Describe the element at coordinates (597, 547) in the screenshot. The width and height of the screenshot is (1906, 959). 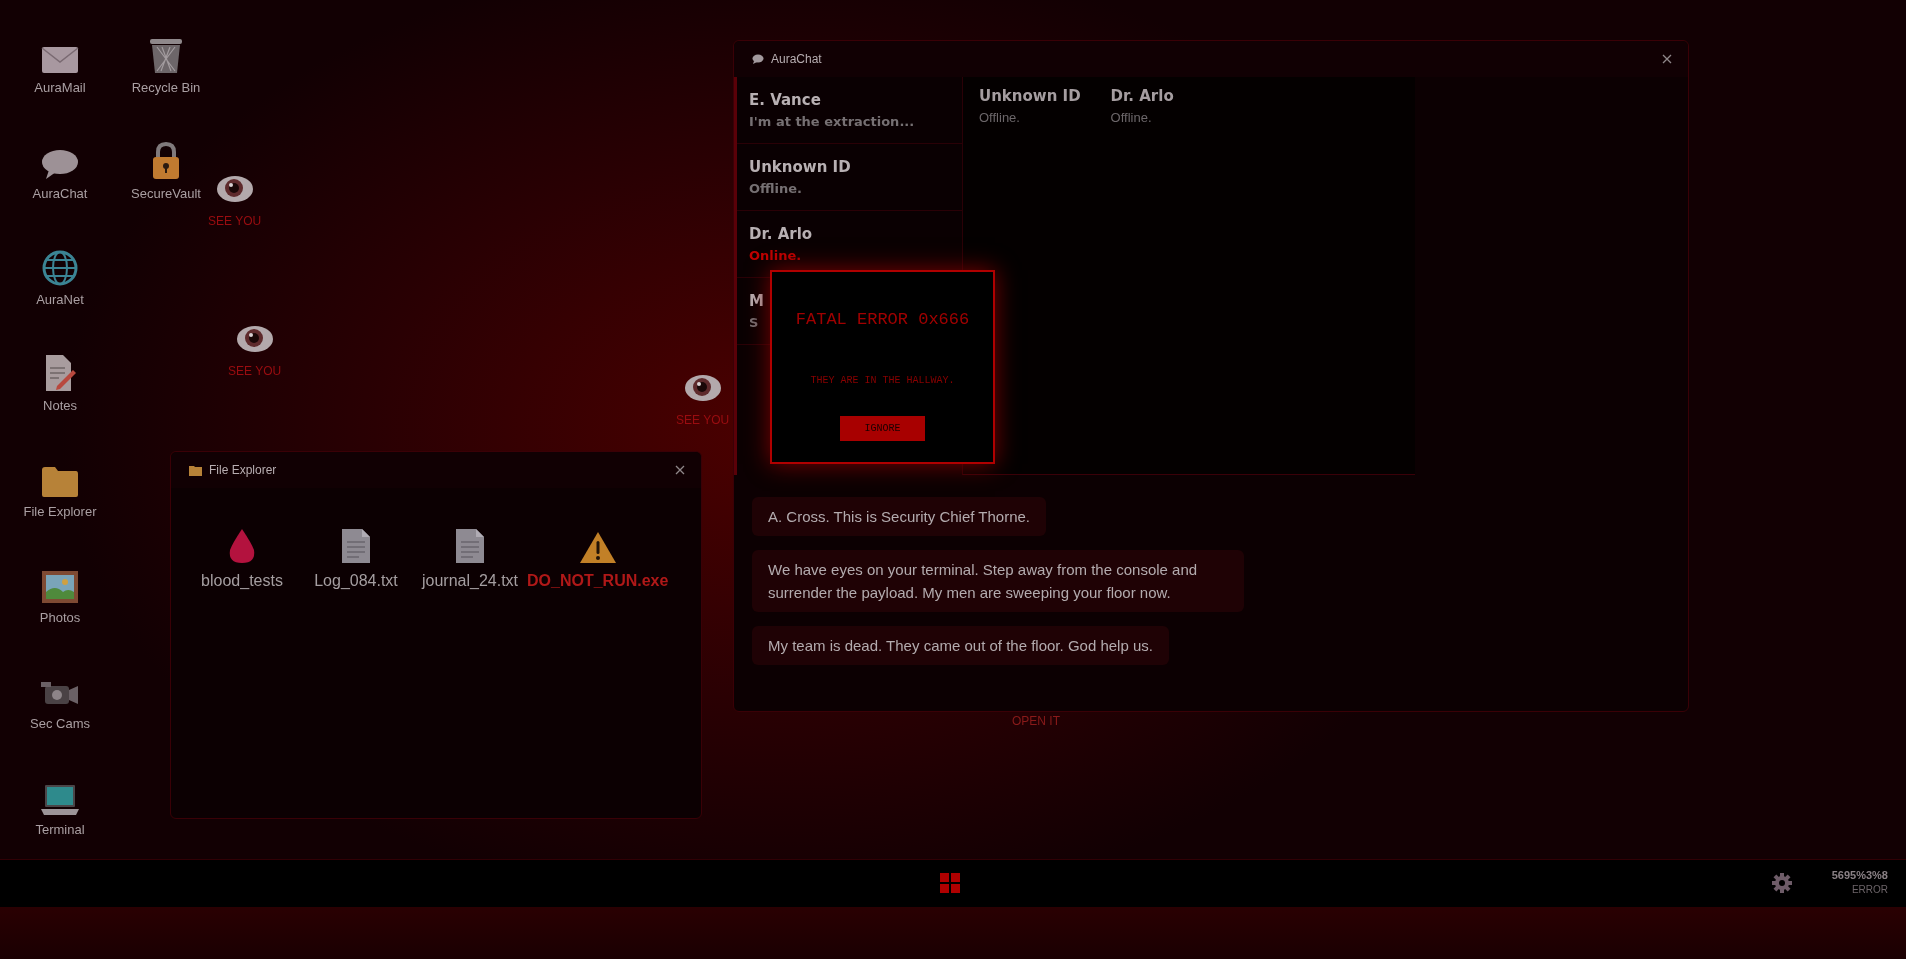
I see `warning-icon` at that location.